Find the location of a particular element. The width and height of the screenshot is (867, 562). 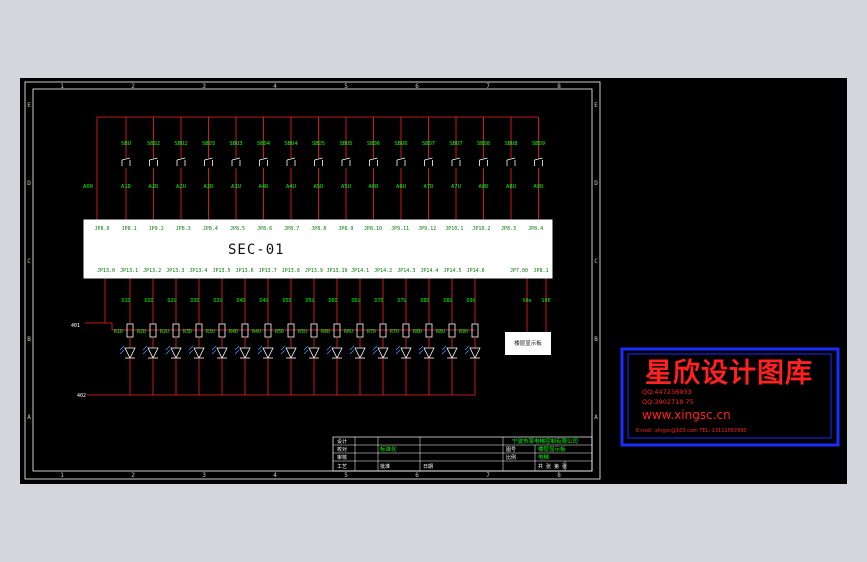

output-label-14: D8U is located at coordinates (447, 301).